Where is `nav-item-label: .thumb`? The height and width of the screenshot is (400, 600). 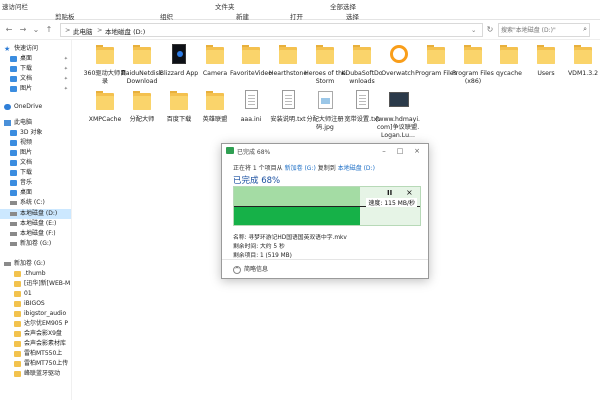 nav-item-label: .thumb is located at coordinates (35, 273).